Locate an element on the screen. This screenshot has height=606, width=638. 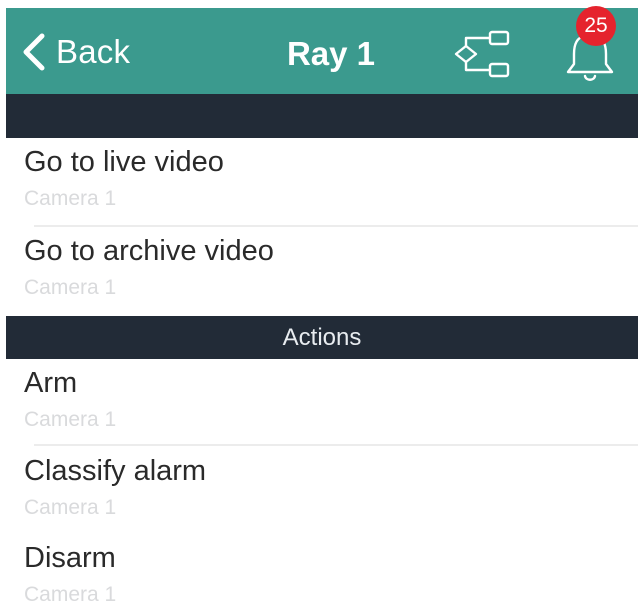
list-item-disarm: Disarm Camera 1 is located at coordinates (322, 570).